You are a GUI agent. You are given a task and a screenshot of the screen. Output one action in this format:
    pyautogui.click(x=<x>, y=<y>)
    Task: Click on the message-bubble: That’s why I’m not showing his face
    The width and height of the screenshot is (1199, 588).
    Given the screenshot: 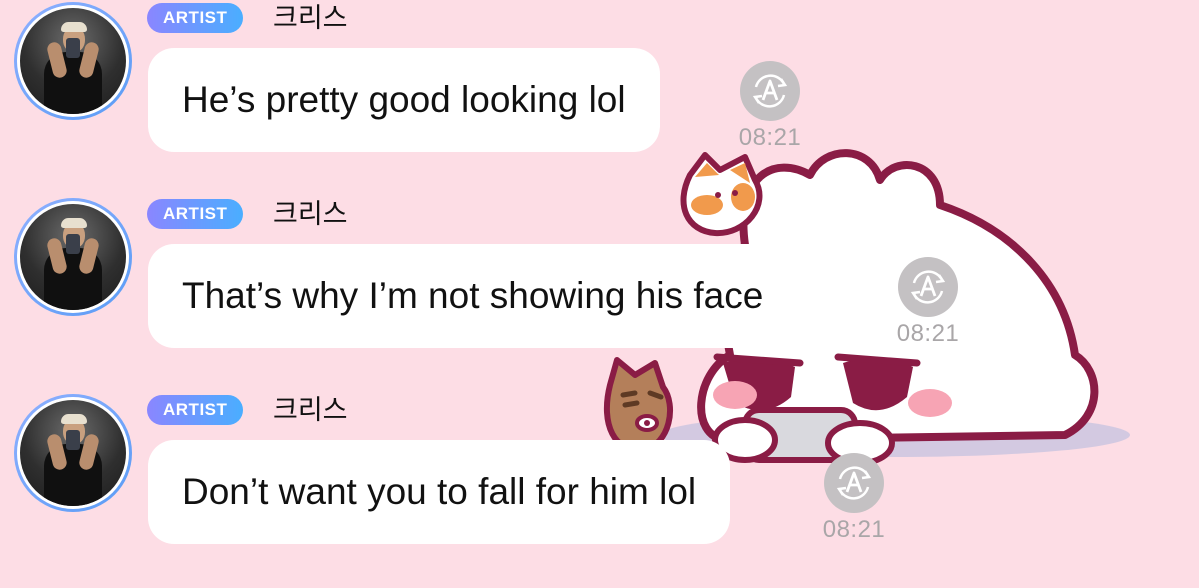 What is the action you would take?
    pyautogui.click(x=473, y=296)
    